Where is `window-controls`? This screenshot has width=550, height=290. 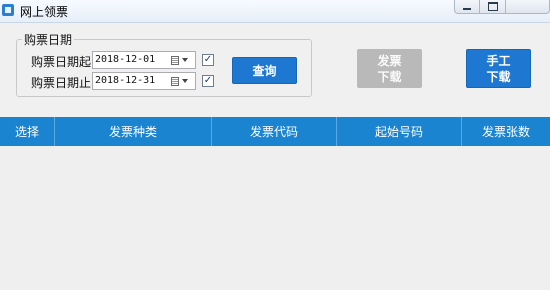
window-controls is located at coordinates (502, 9).